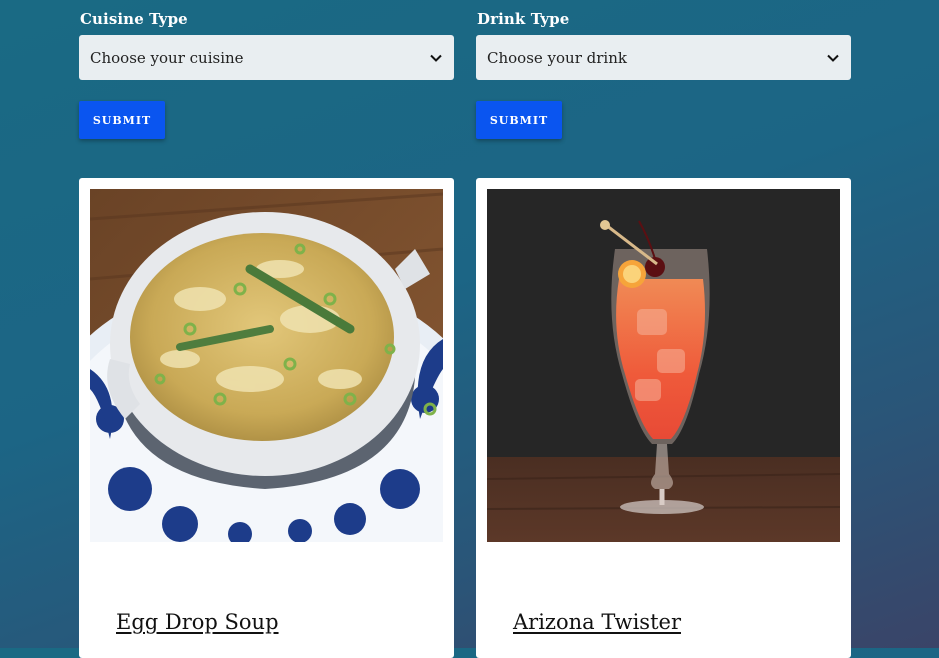 The height and width of the screenshot is (658, 939). I want to click on egg-drop-soup-link: Egg Drop Soup, so click(197, 622).